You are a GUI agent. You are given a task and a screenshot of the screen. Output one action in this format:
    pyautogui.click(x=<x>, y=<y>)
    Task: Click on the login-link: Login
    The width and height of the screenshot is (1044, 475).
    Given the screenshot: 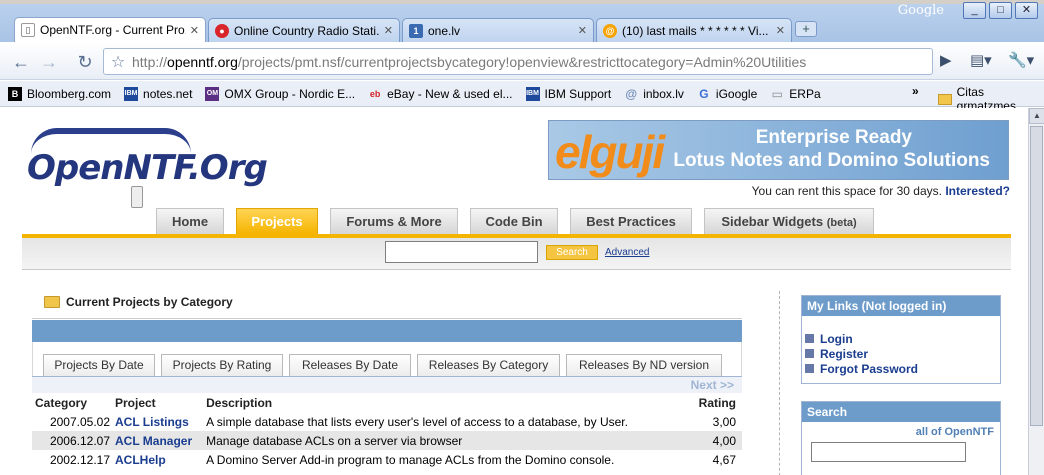 What is the action you would take?
    pyautogui.click(x=902, y=338)
    